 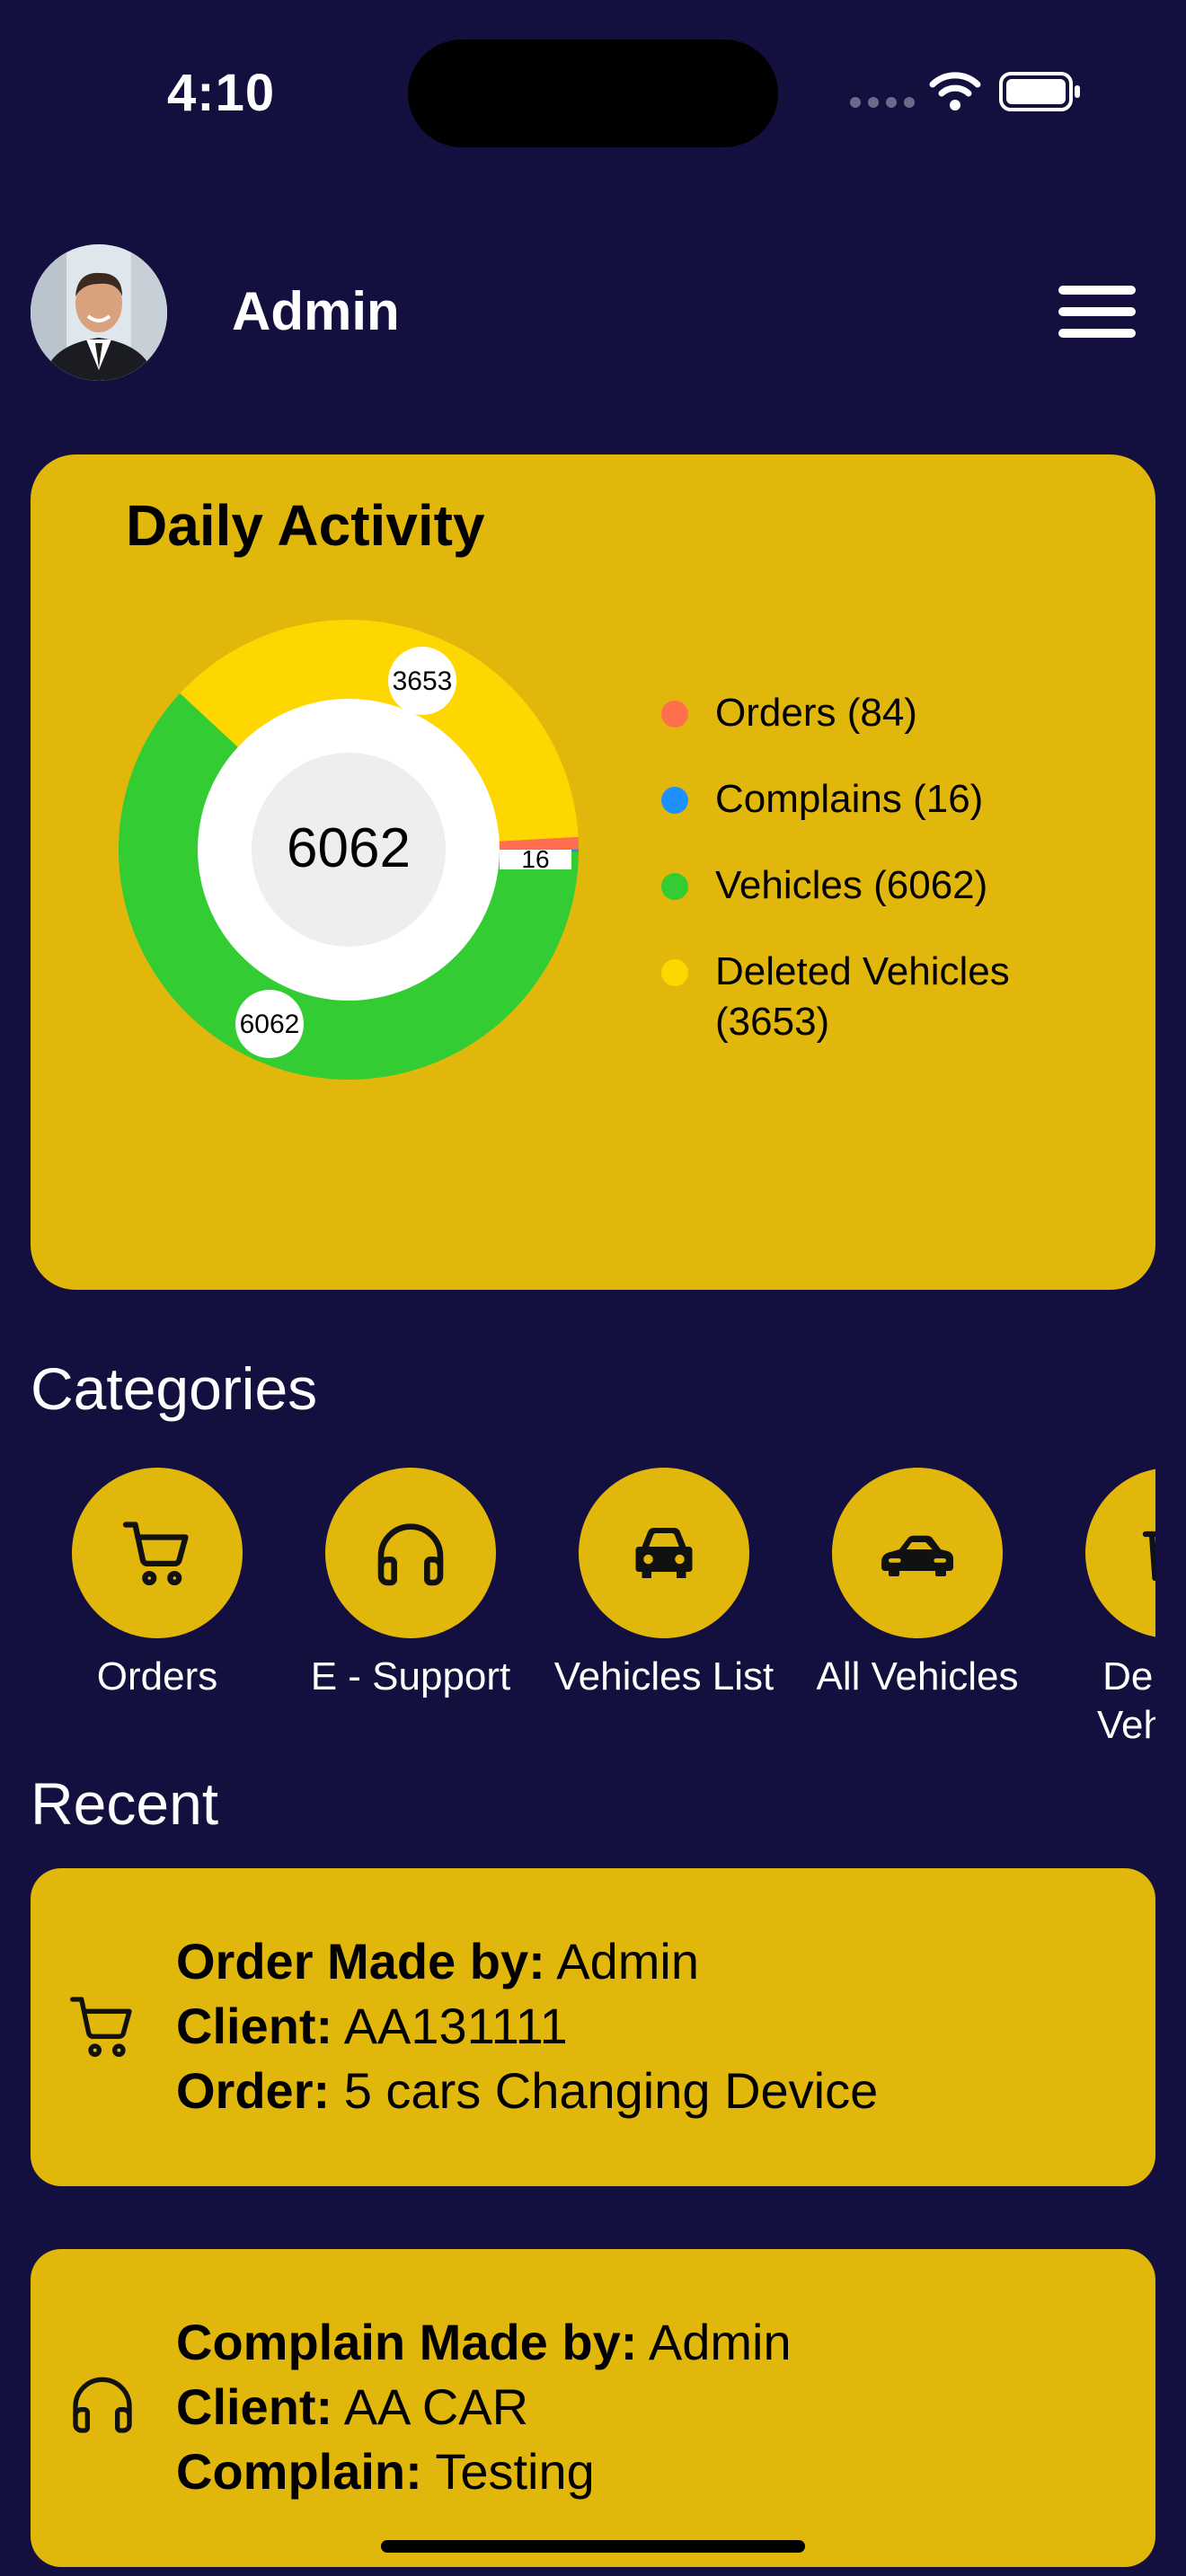 What do you see at coordinates (663, 1676) in the screenshot?
I see `category-label: Vehicles List` at bounding box center [663, 1676].